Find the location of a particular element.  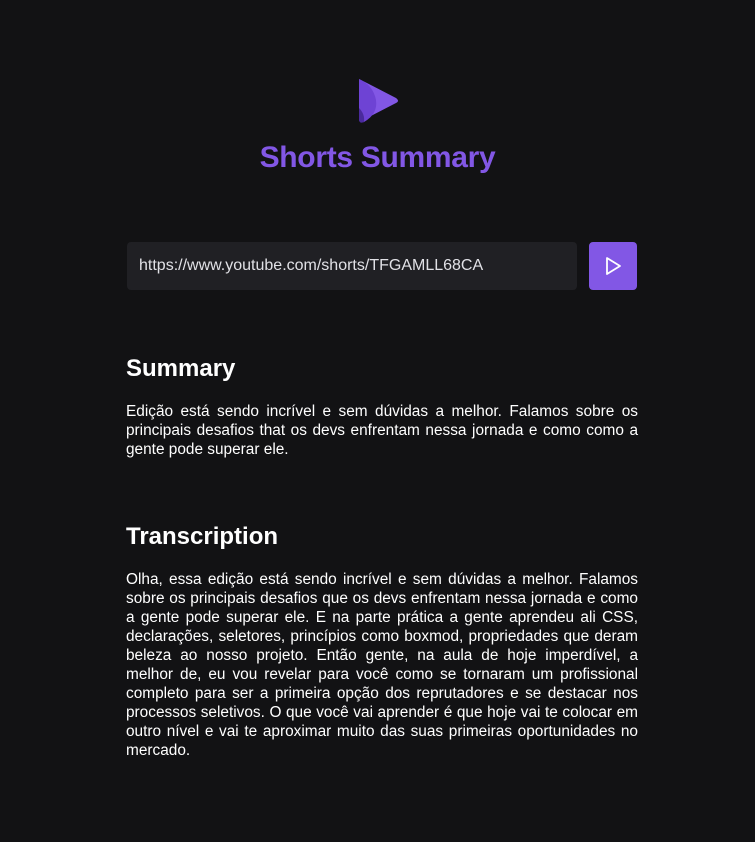

url-input is located at coordinates (352, 266).